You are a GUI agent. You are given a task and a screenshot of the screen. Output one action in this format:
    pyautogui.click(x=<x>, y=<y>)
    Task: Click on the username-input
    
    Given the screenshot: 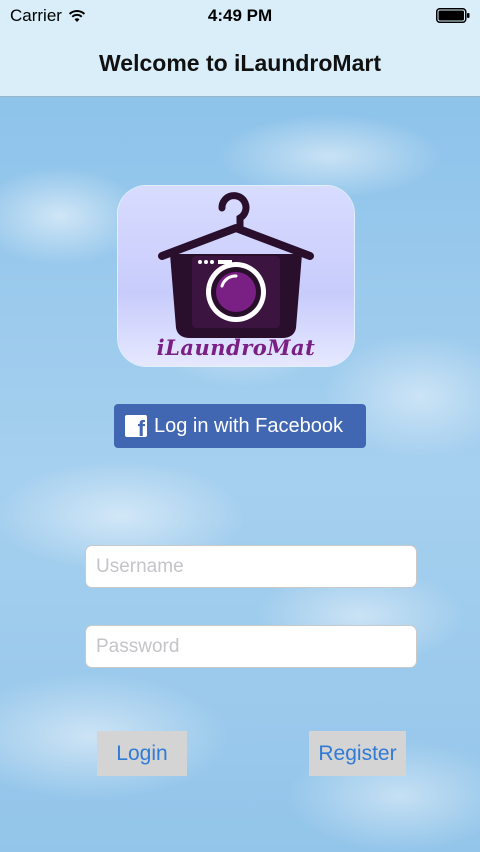 What is the action you would take?
    pyautogui.click(x=251, y=566)
    